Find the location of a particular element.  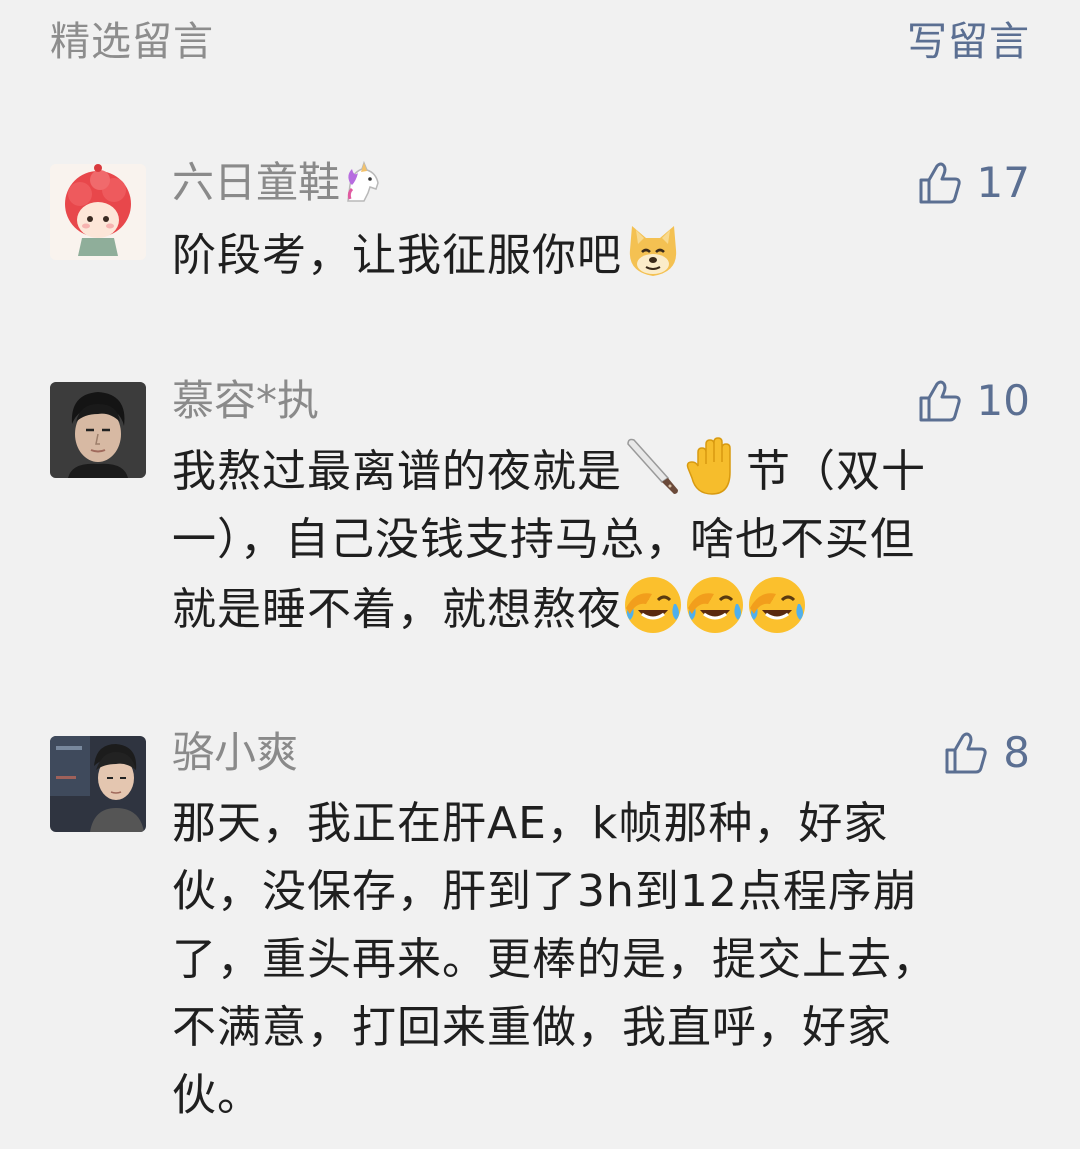

comment-line: 阶段考，让我征服你吧 is located at coordinates (607, 255).